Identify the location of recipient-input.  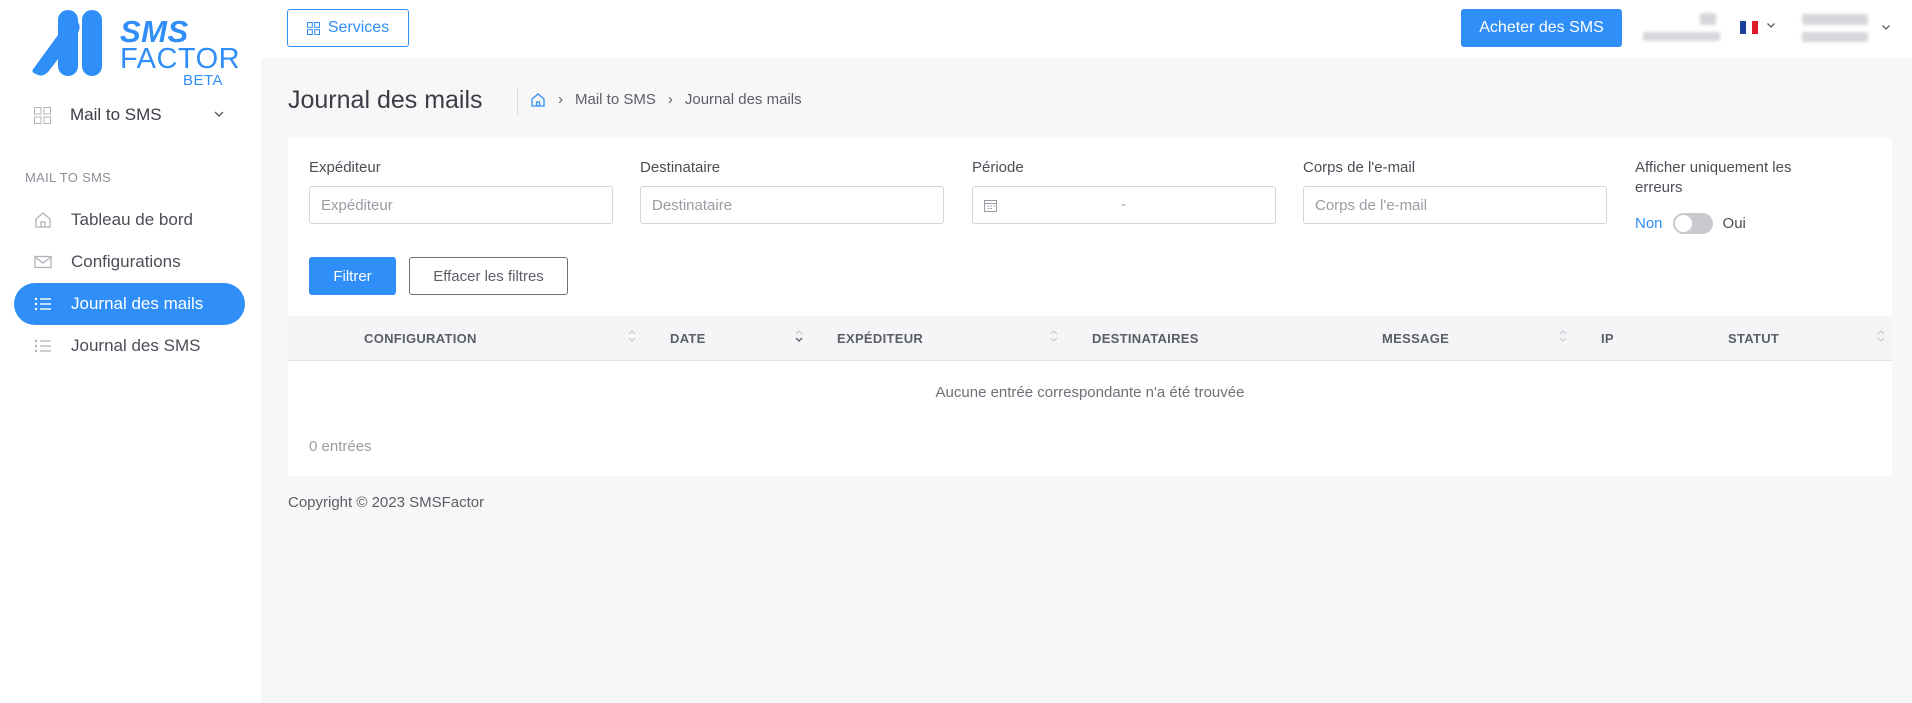
(792, 205).